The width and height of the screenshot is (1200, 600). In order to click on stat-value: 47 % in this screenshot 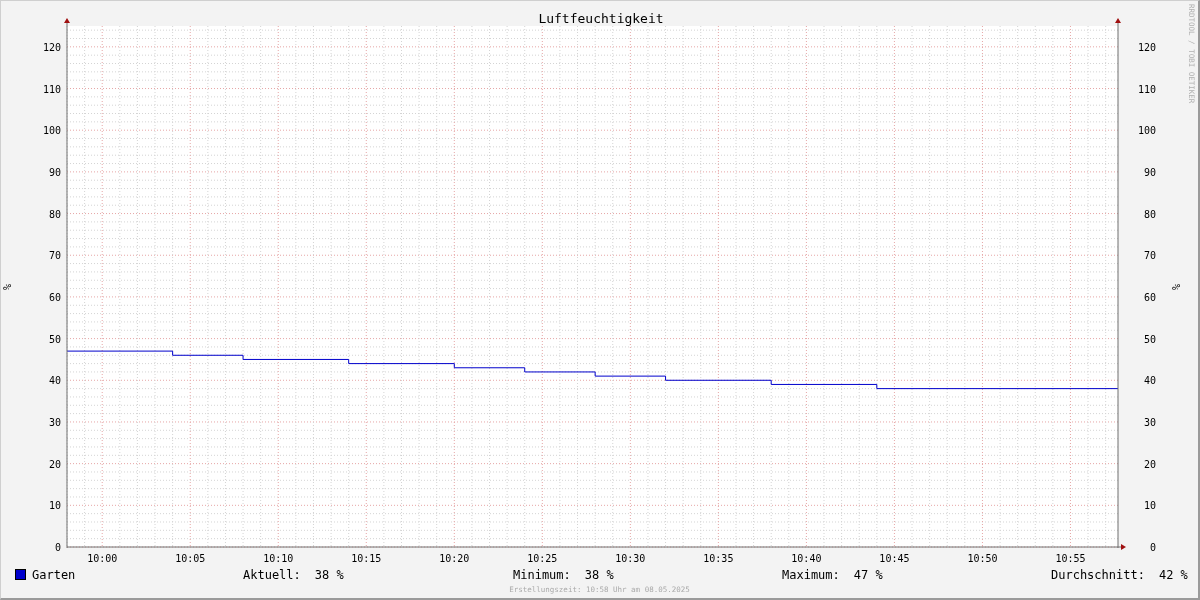, I will do `click(868, 574)`.